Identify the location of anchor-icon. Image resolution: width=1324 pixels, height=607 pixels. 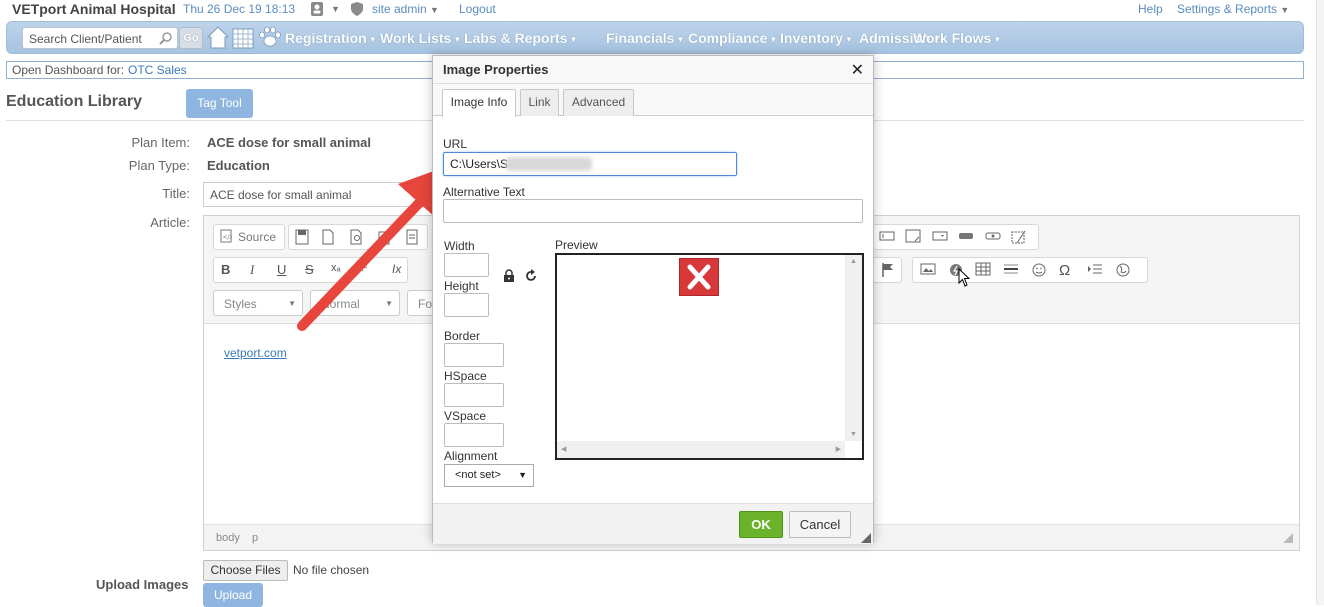
(888, 271).